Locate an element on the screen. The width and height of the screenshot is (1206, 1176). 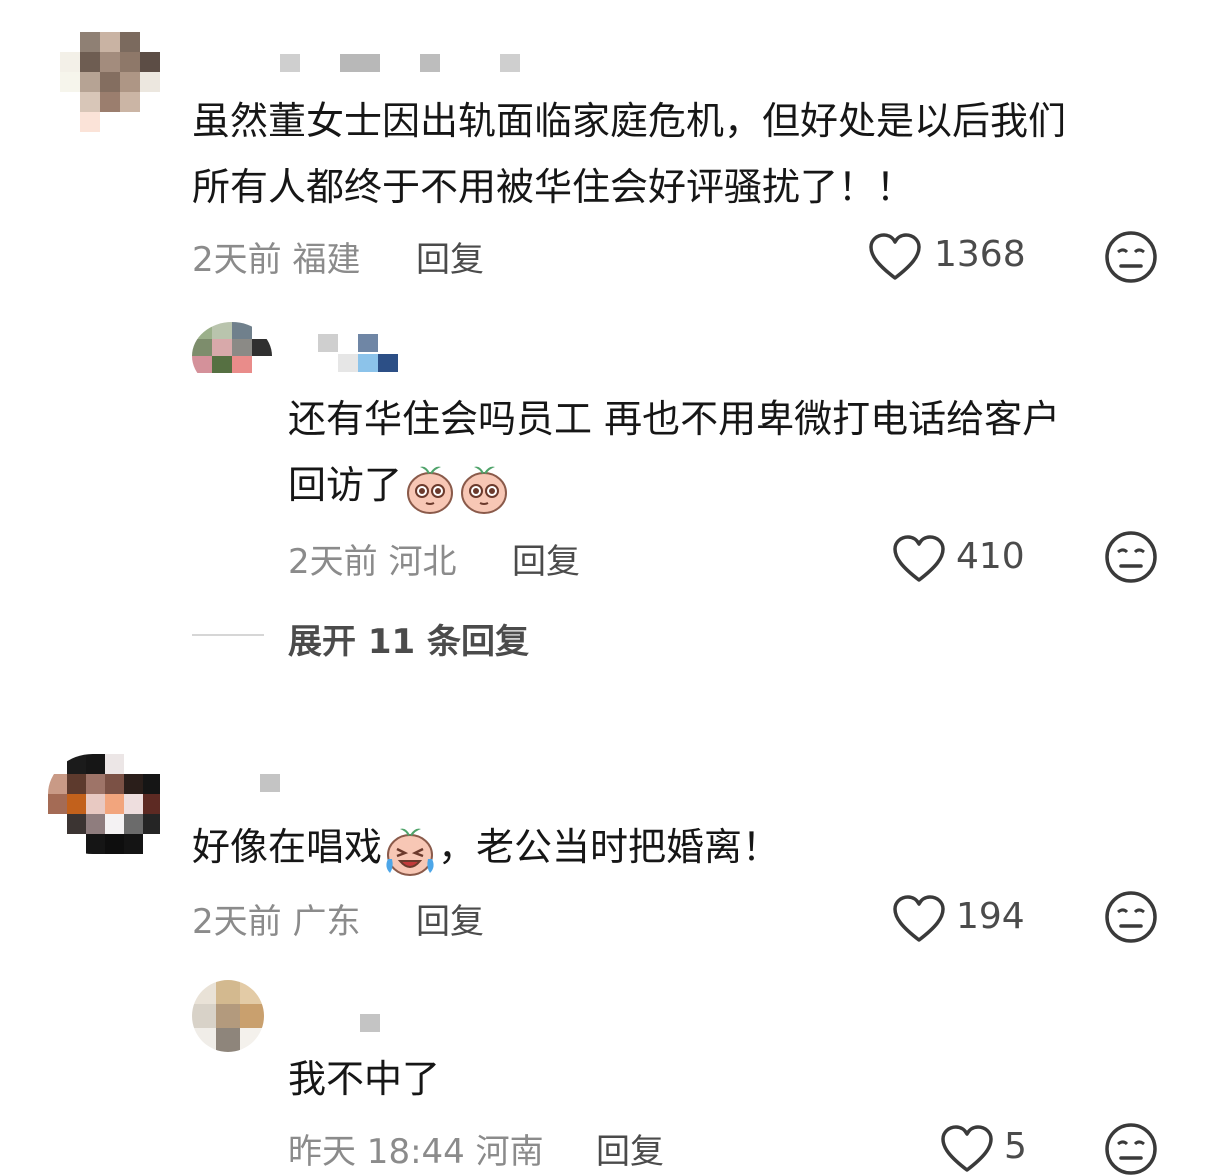
comment-time: 2天前 福建 is located at coordinates (276, 260).